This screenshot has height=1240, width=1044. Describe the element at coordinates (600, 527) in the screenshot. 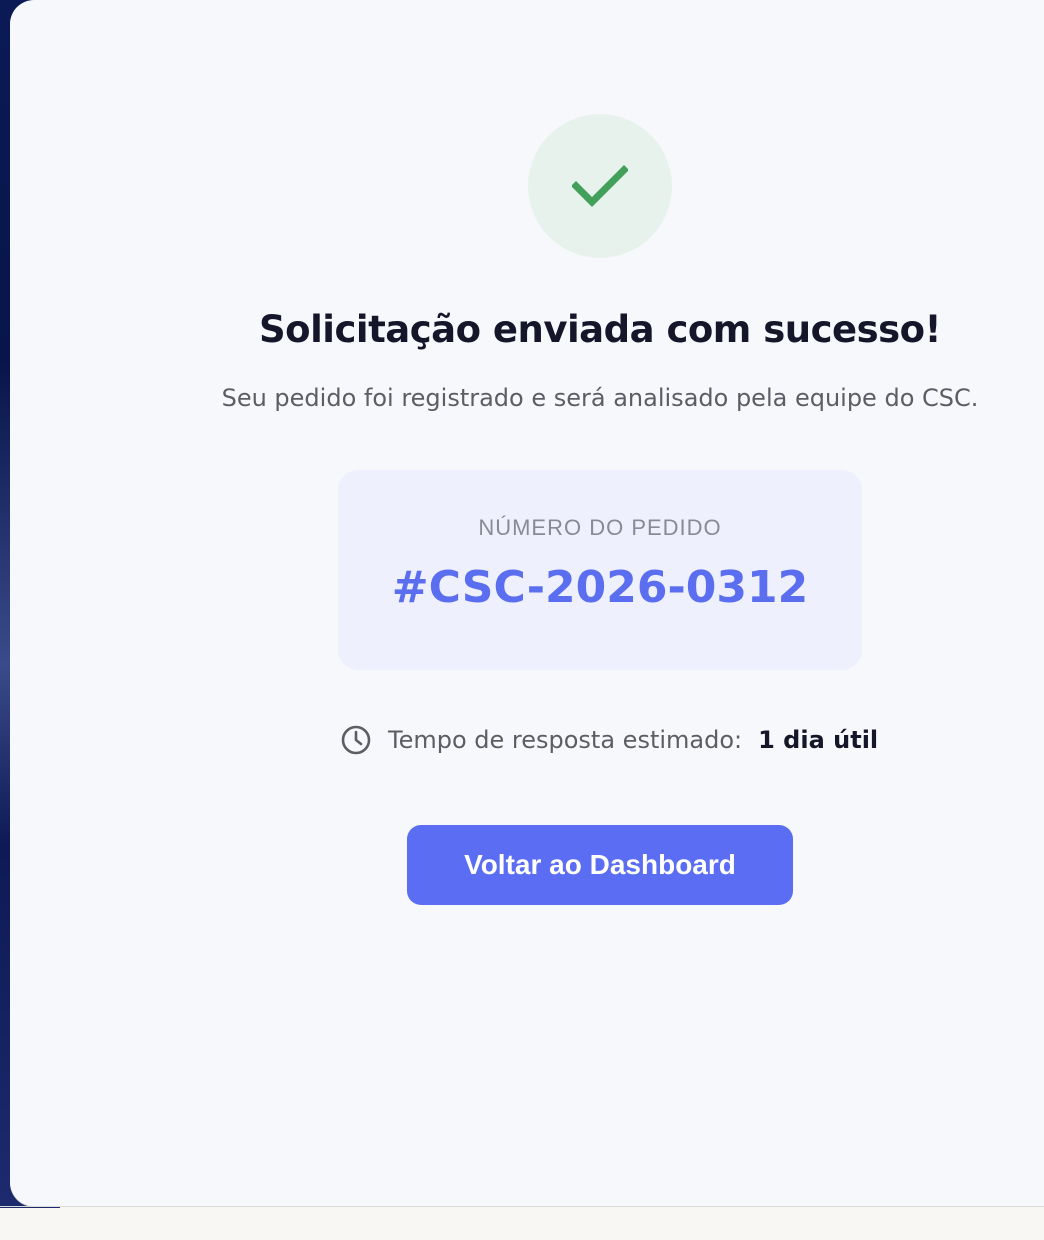

I see `order-number-label: NÚMERO DO PEDIDO` at that location.